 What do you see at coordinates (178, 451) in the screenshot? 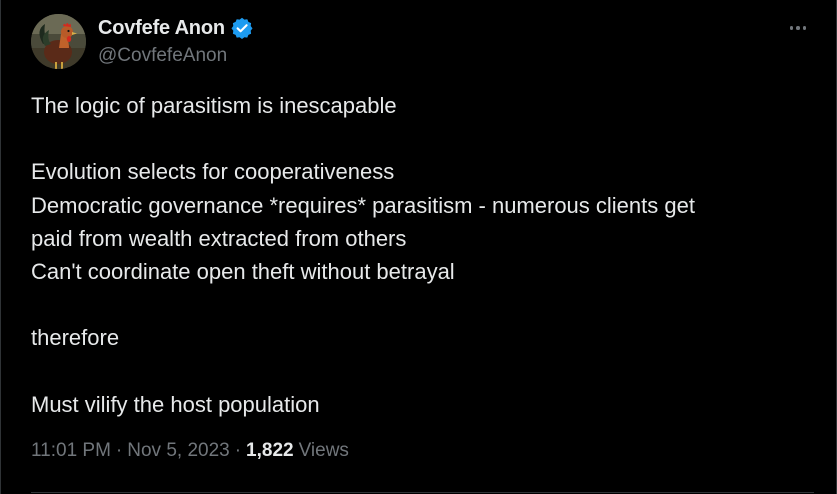
I see `tweet-date: Nov 5, 2023` at bounding box center [178, 451].